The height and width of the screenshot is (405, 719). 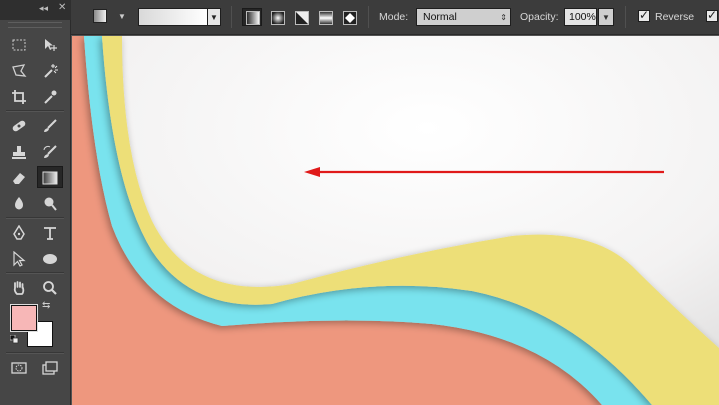 I want to click on opacity-slider-dropdown: ▼, so click(x=606, y=17).